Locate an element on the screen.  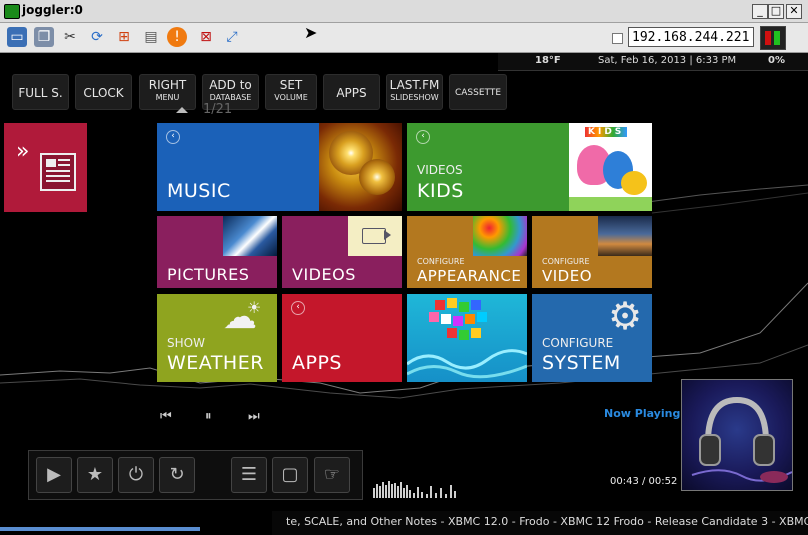
mouse-cursor-icon: ➤ is located at coordinates (311, 32).